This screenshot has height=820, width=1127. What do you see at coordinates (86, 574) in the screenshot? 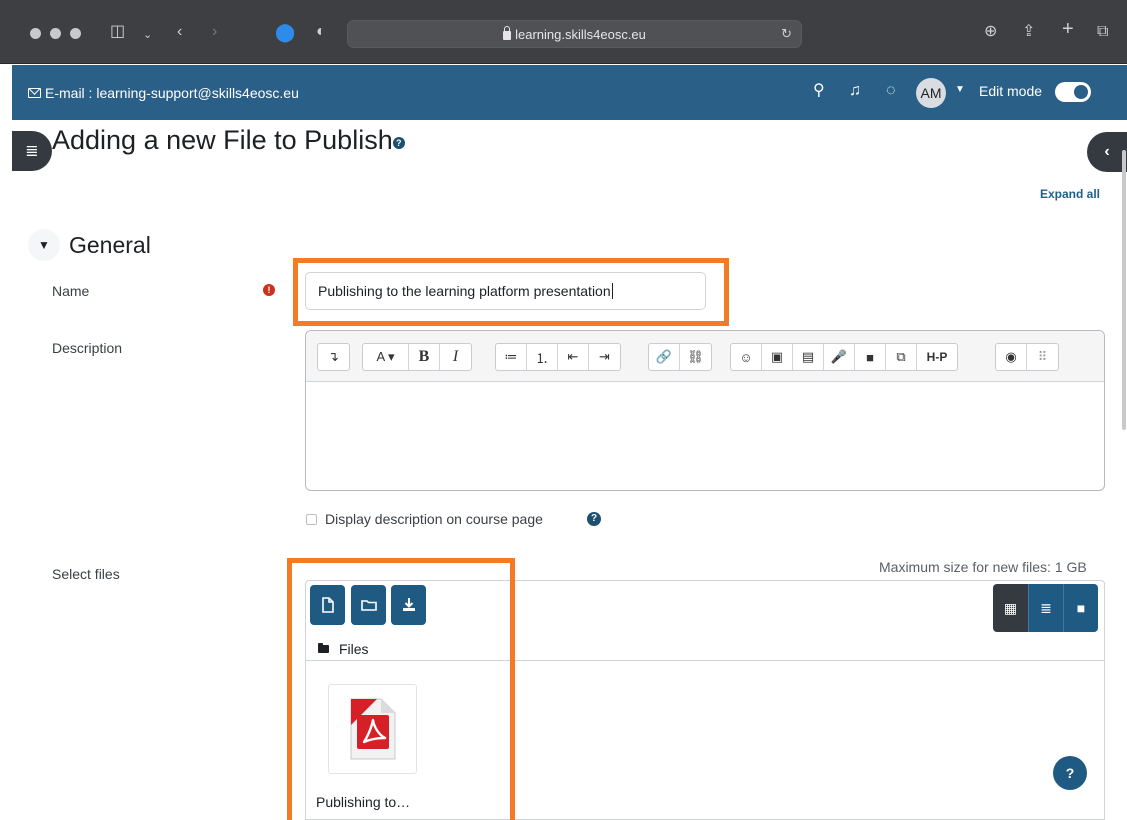
I see `select-files-label: Select files` at bounding box center [86, 574].